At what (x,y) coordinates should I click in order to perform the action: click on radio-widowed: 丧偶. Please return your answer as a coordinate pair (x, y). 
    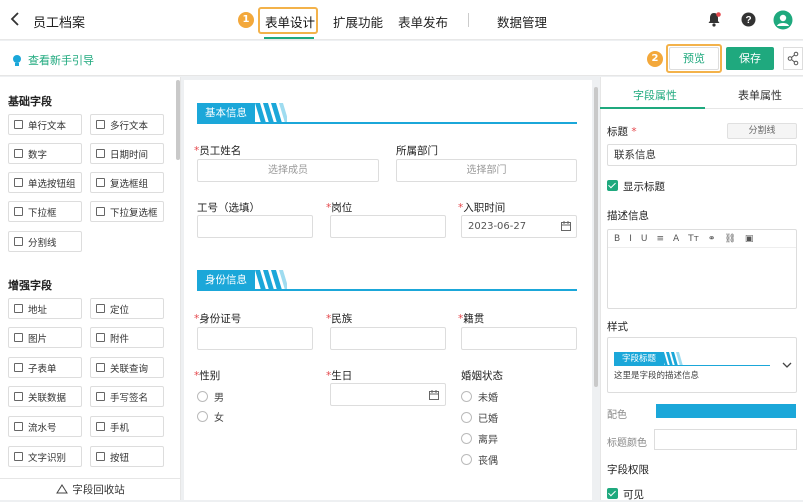
    Looking at the image, I should click on (479, 459).